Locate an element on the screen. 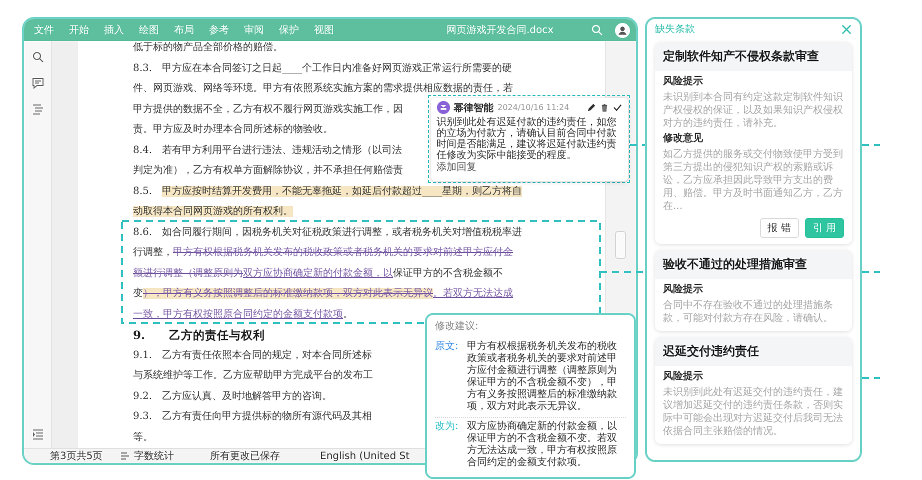 The image size is (922, 480). card-title: 定制软件知产不侵权条款审查 is located at coordinates (753, 56).